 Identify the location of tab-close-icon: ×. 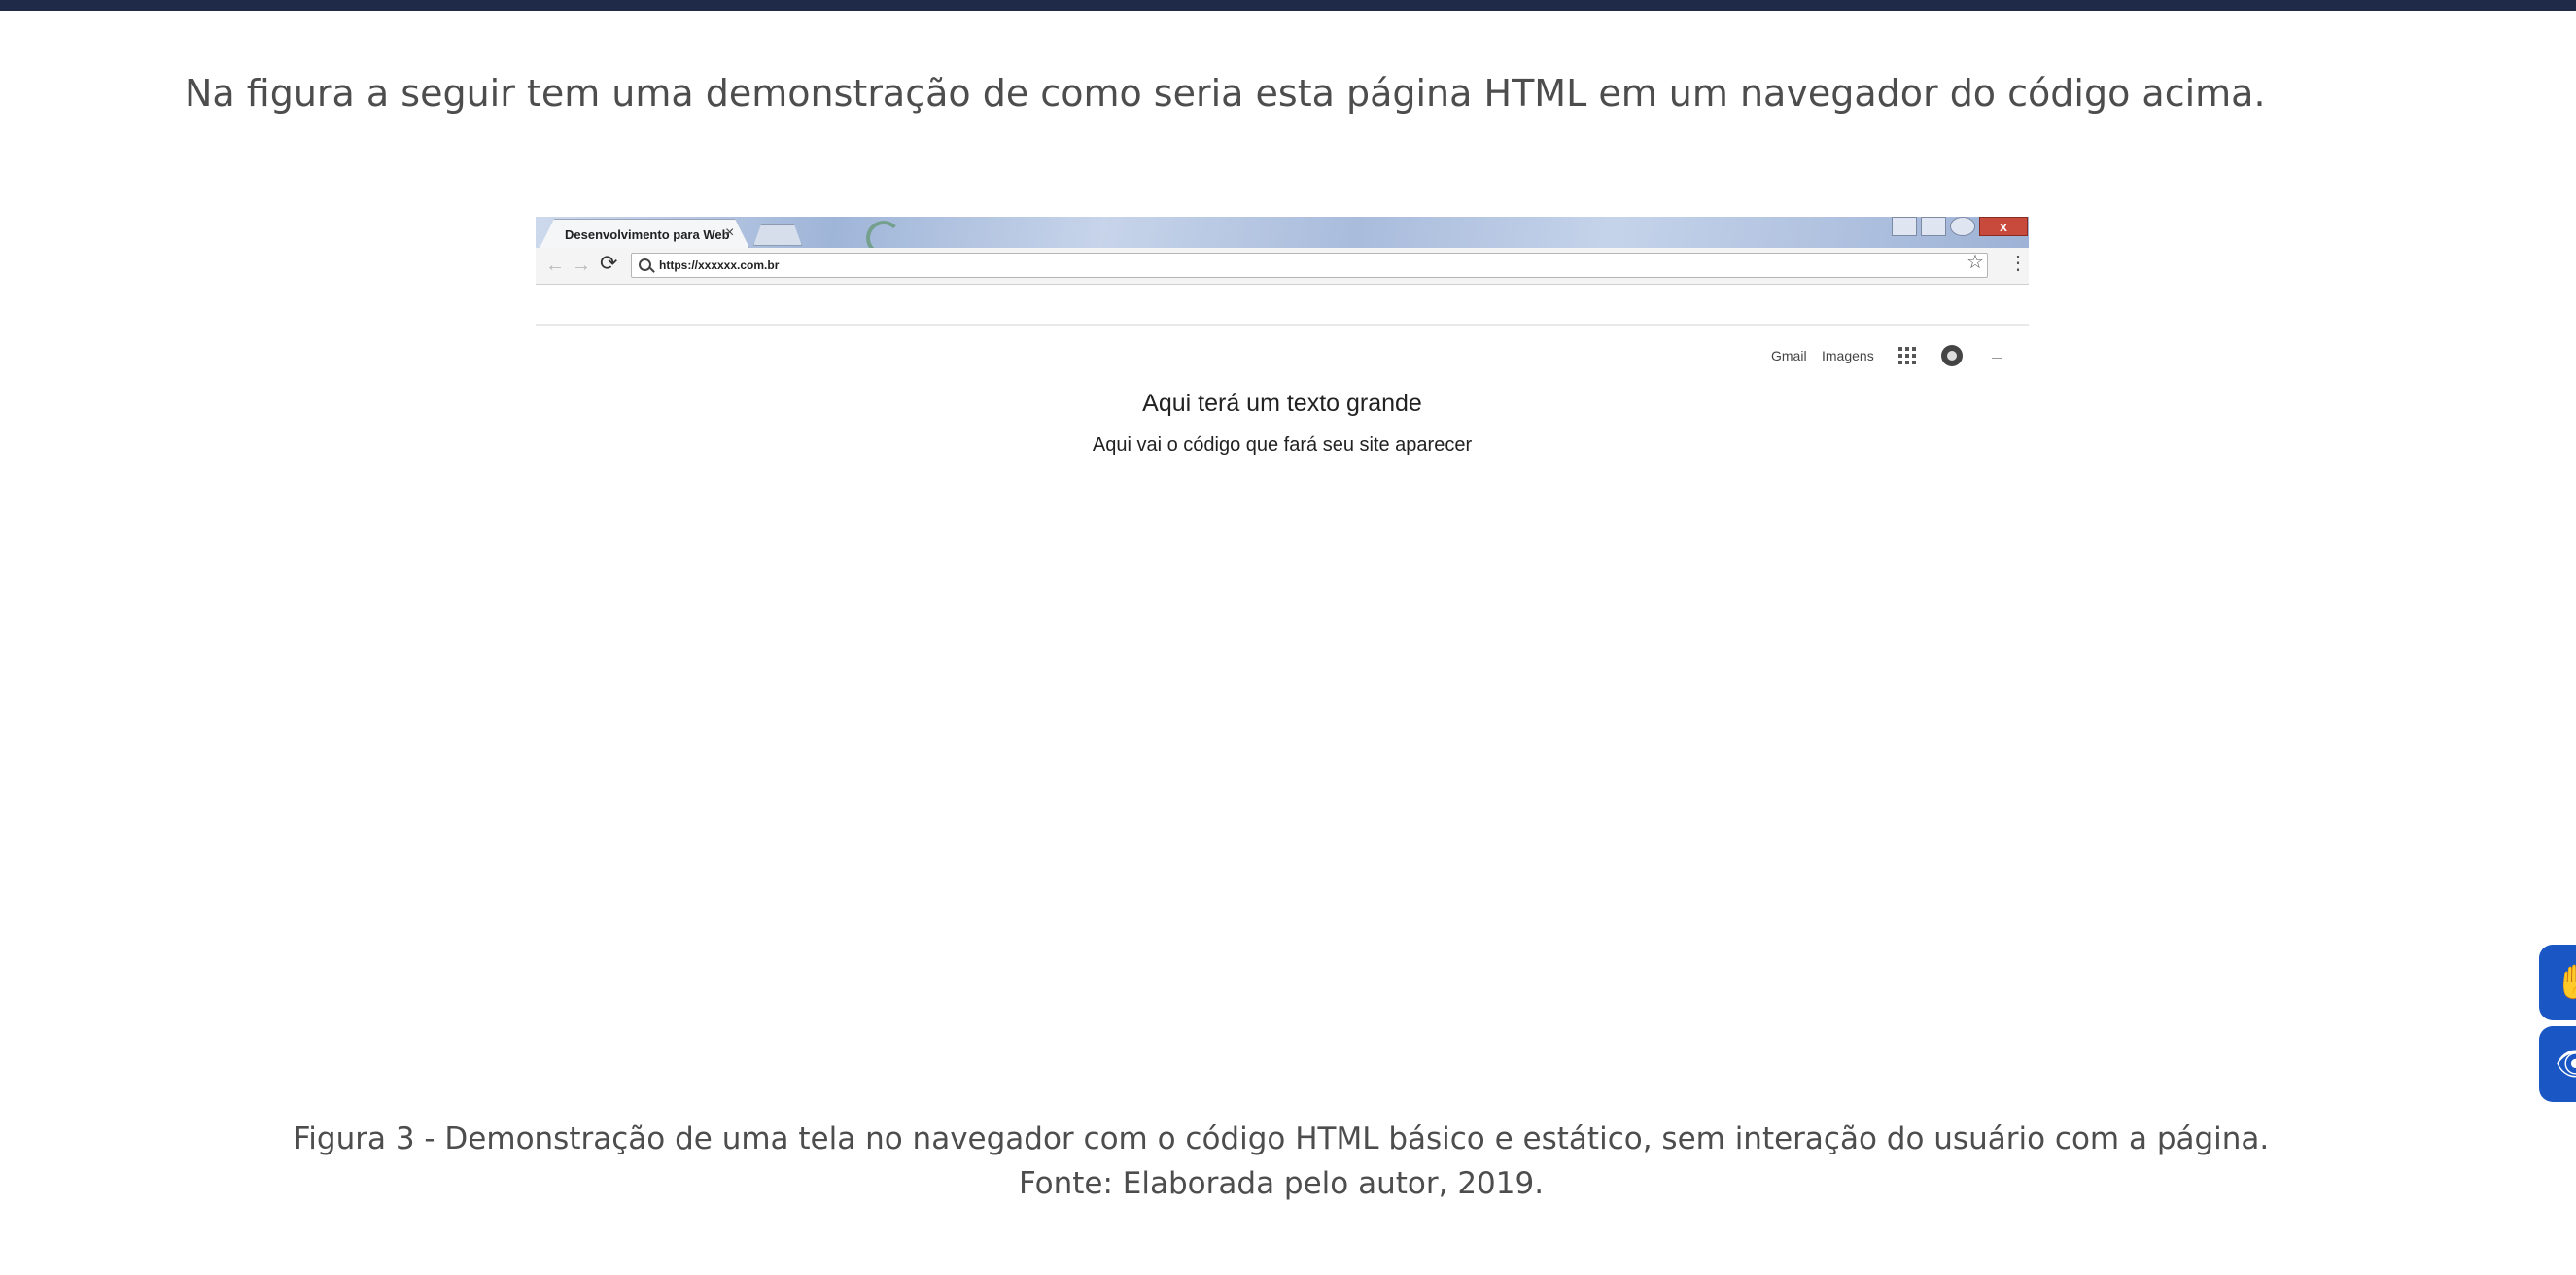
(729, 233).